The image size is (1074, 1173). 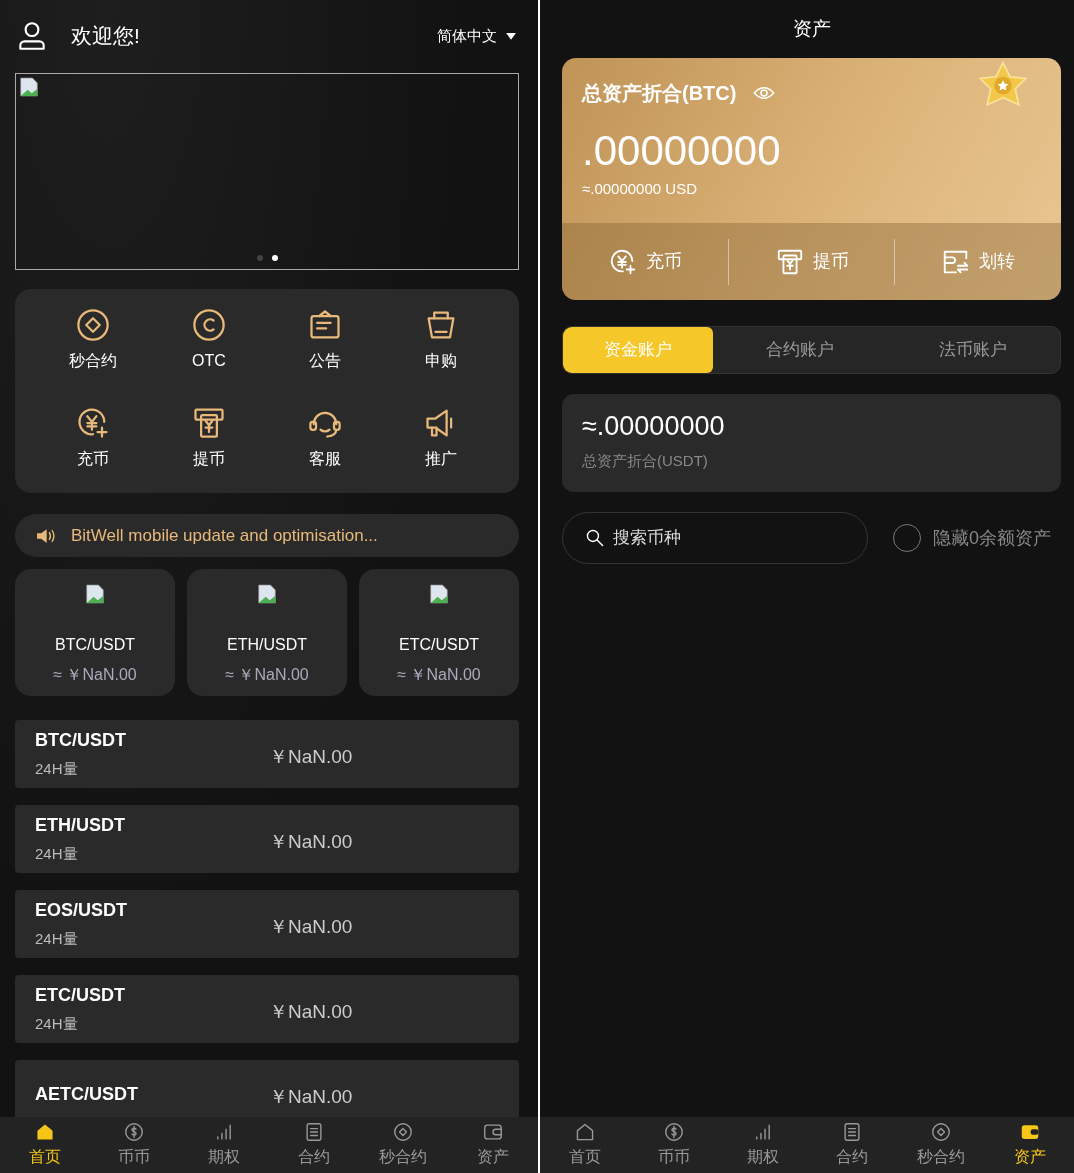 What do you see at coordinates (93, 449) in the screenshot?
I see `shortcut-item: 充币` at bounding box center [93, 449].